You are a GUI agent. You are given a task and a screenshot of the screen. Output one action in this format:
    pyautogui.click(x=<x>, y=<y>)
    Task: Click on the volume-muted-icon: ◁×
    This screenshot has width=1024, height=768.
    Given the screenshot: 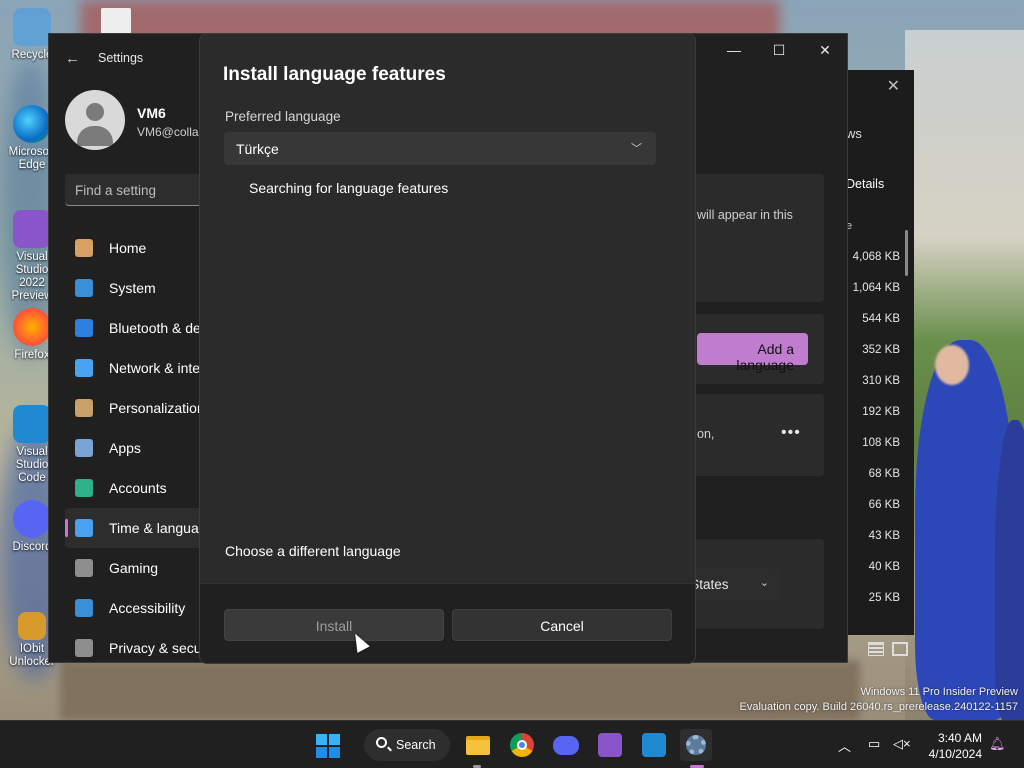 What is the action you would take?
    pyautogui.click(x=902, y=744)
    